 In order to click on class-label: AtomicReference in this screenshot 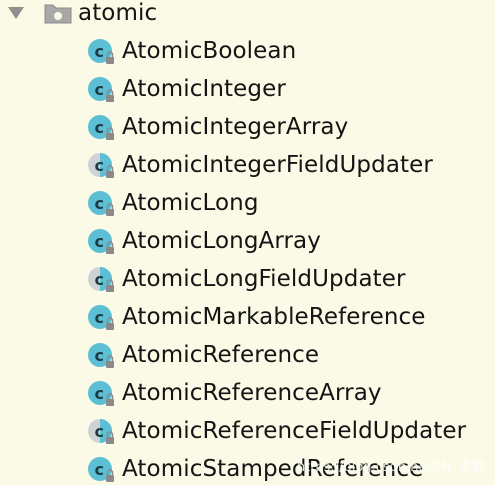, I will do `click(221, 355)`.